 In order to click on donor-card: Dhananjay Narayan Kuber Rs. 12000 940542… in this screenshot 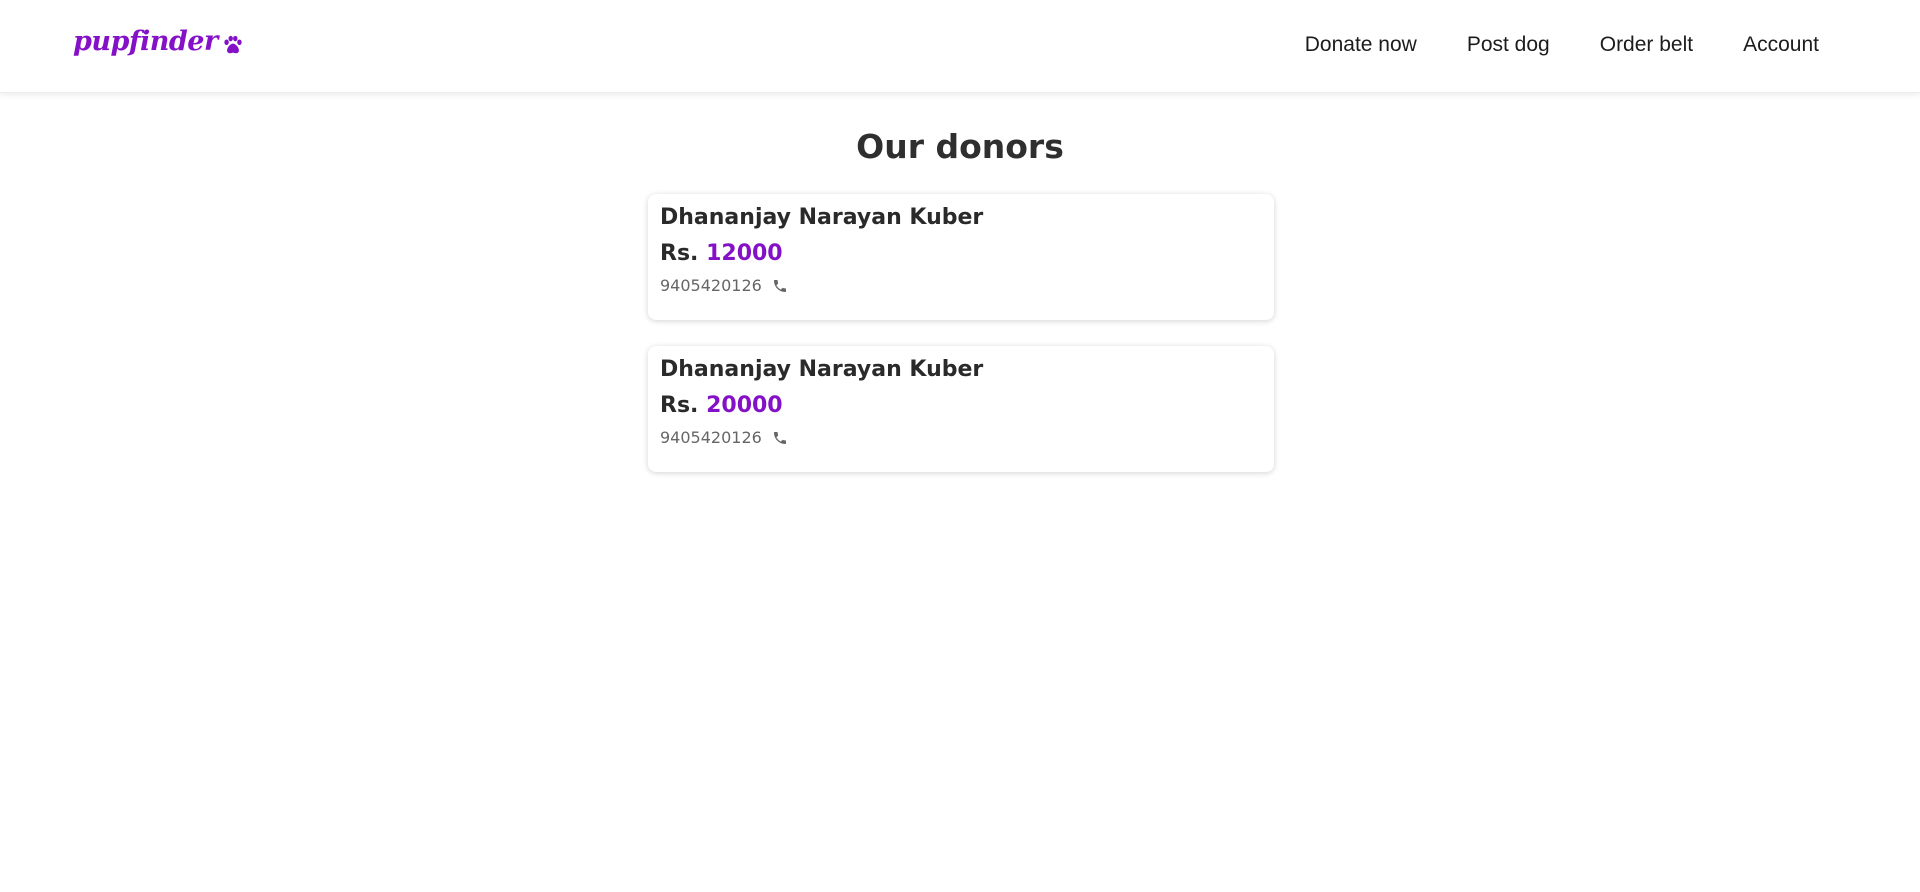, I will do `click(961, 257)`.